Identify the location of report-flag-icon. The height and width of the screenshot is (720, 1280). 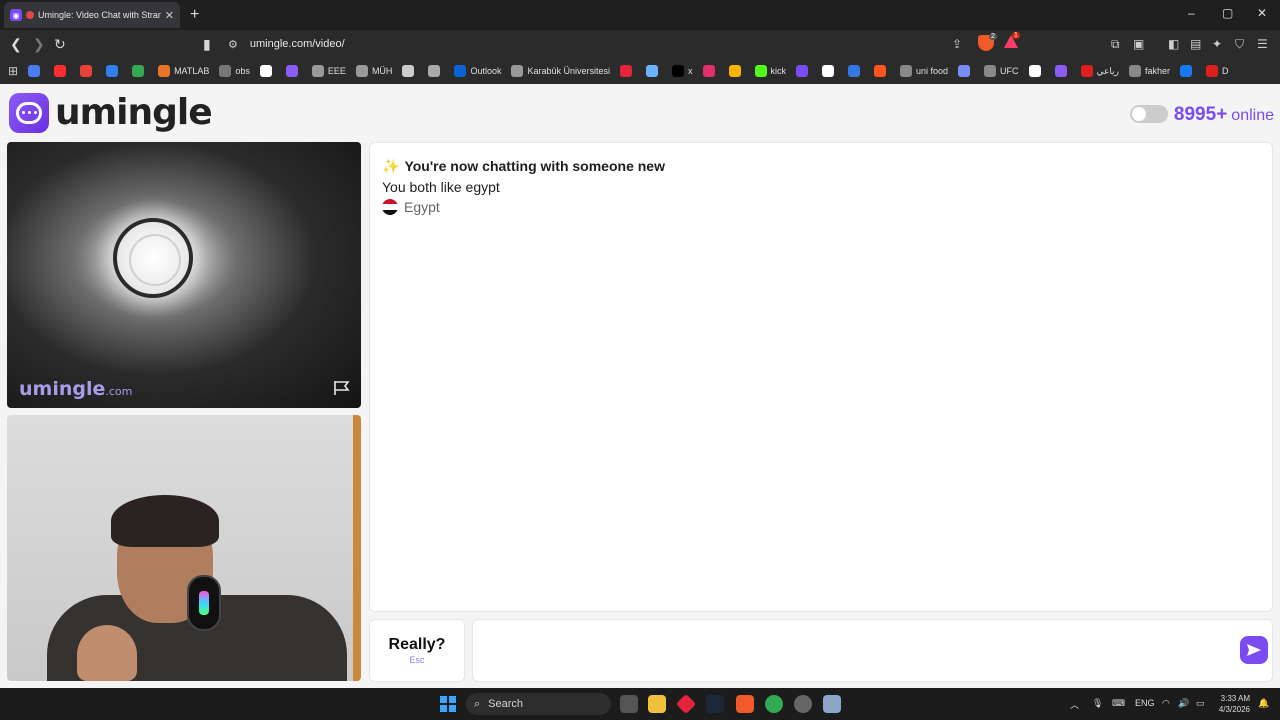
(342, 388).